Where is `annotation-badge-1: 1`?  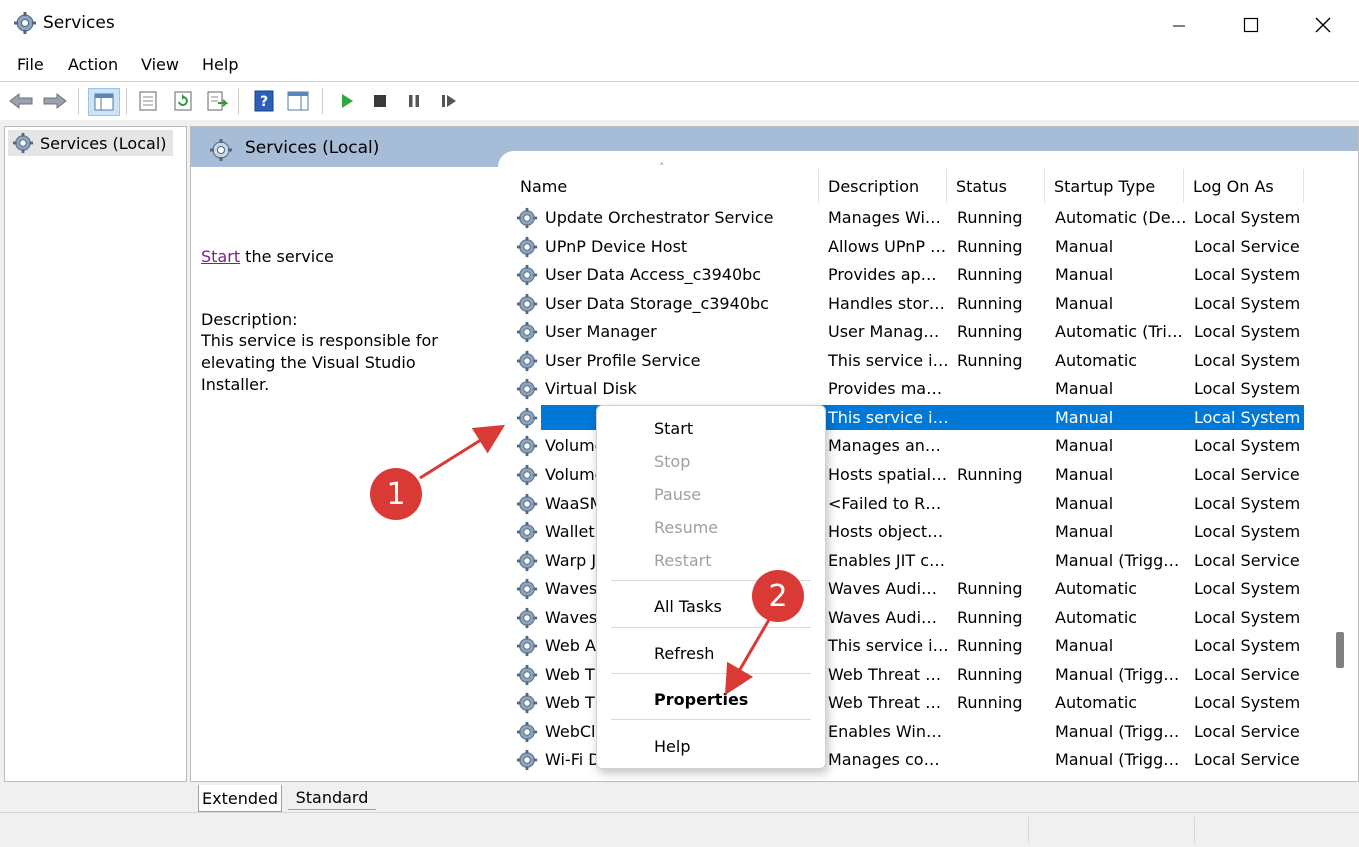 annotation-badge-1: 1 is located at coordinates (396, 494).